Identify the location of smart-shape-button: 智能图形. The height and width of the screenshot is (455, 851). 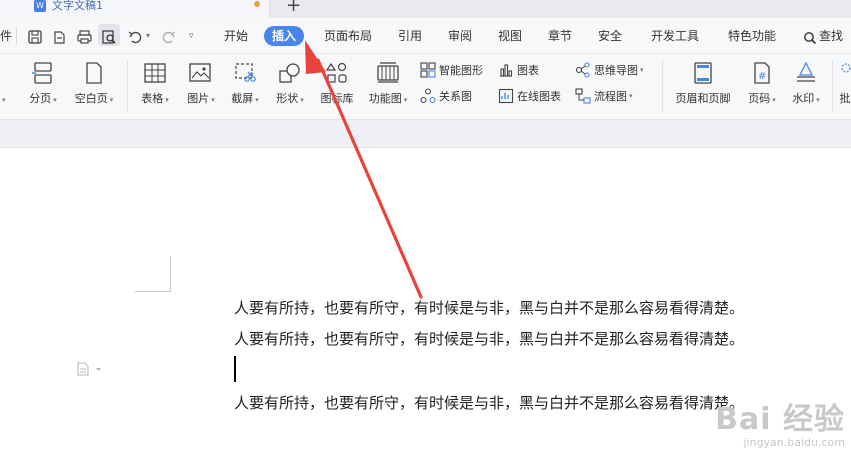
(451, 70).